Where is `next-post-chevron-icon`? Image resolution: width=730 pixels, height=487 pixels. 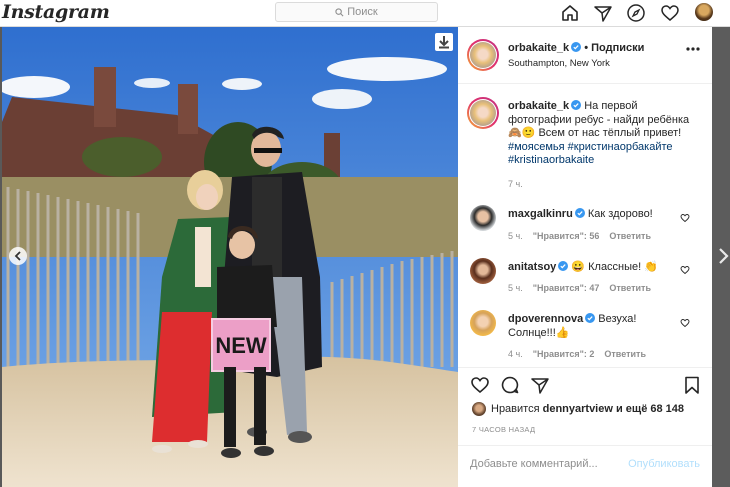 next-post-chevron-icon is located at coordinates (723, 256).